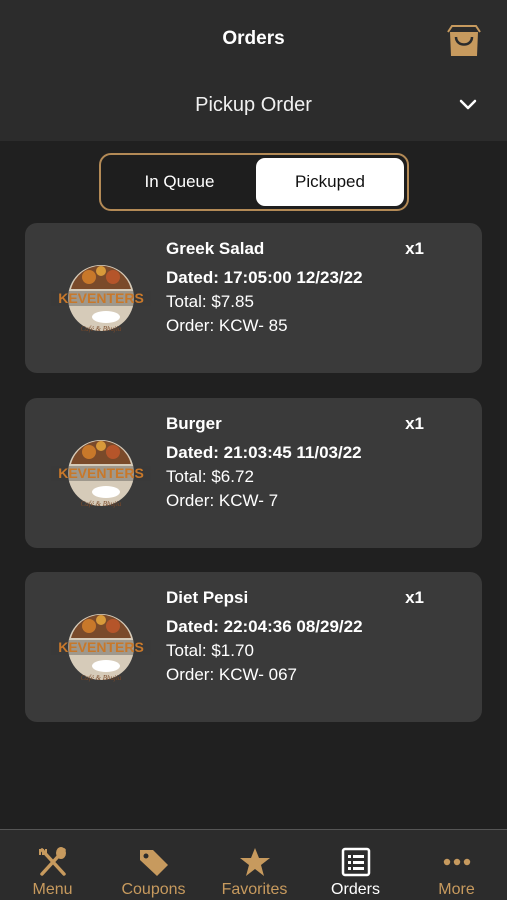 This screenshot has width=507, height=900. I want to click on tag-icon, so click(154, 863).